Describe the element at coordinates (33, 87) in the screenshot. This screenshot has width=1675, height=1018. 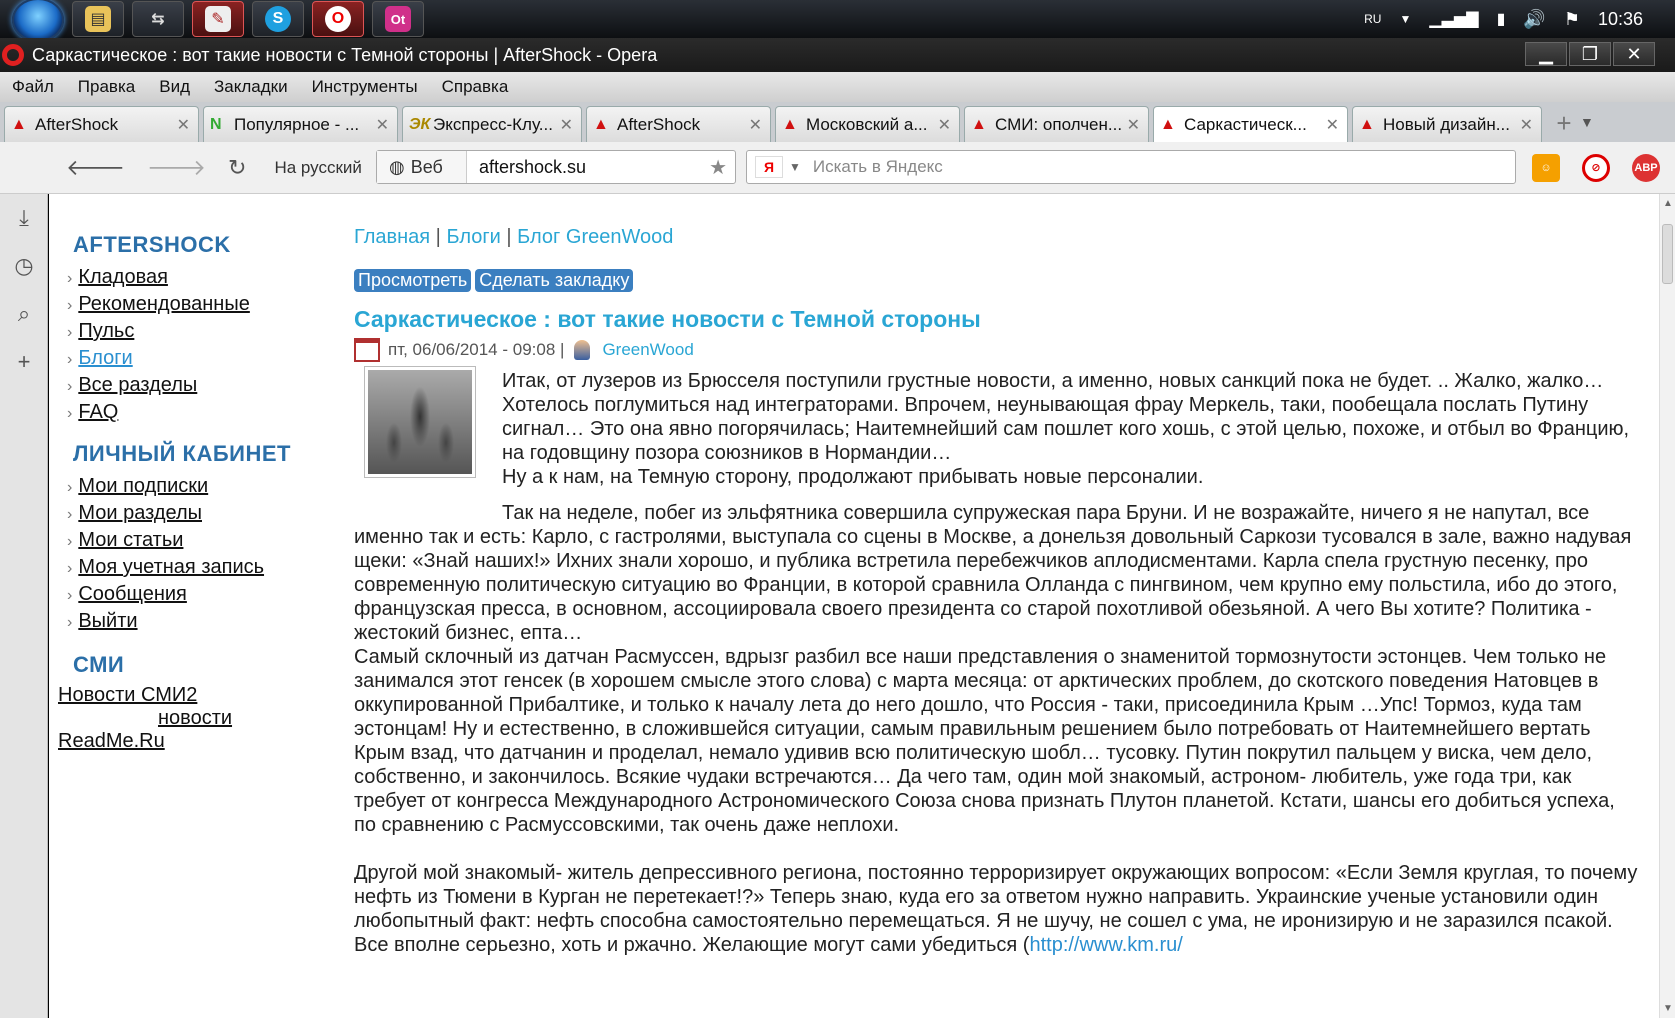
I see `menu-file: Файл` at that location.